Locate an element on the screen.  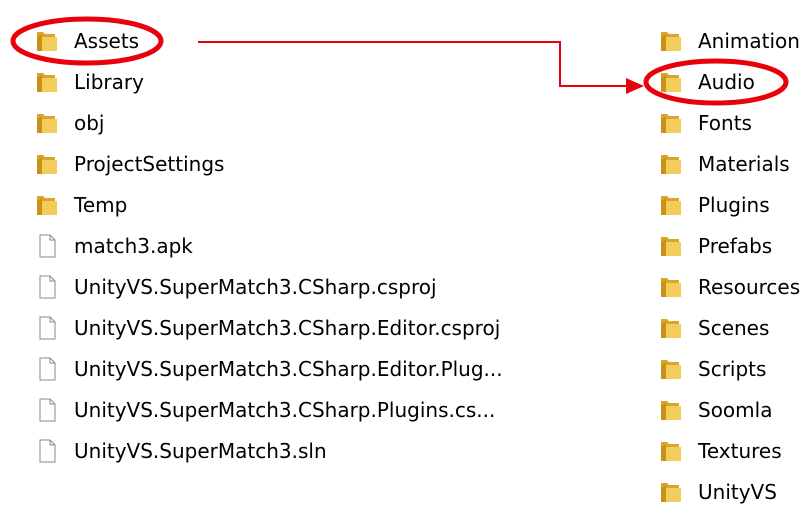
file-item-unityvs-supermatch3-sln: UnityVS.SuperMatch3.sln is located at coordinates (284, 450).